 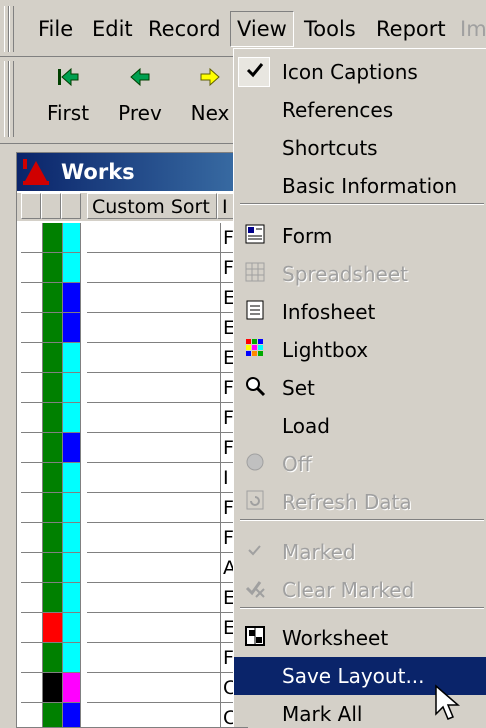 What do you see at coordinates (360, 236) in the screenshot?
I see `menu-item-form: Form` at bounding box center [360, 236].